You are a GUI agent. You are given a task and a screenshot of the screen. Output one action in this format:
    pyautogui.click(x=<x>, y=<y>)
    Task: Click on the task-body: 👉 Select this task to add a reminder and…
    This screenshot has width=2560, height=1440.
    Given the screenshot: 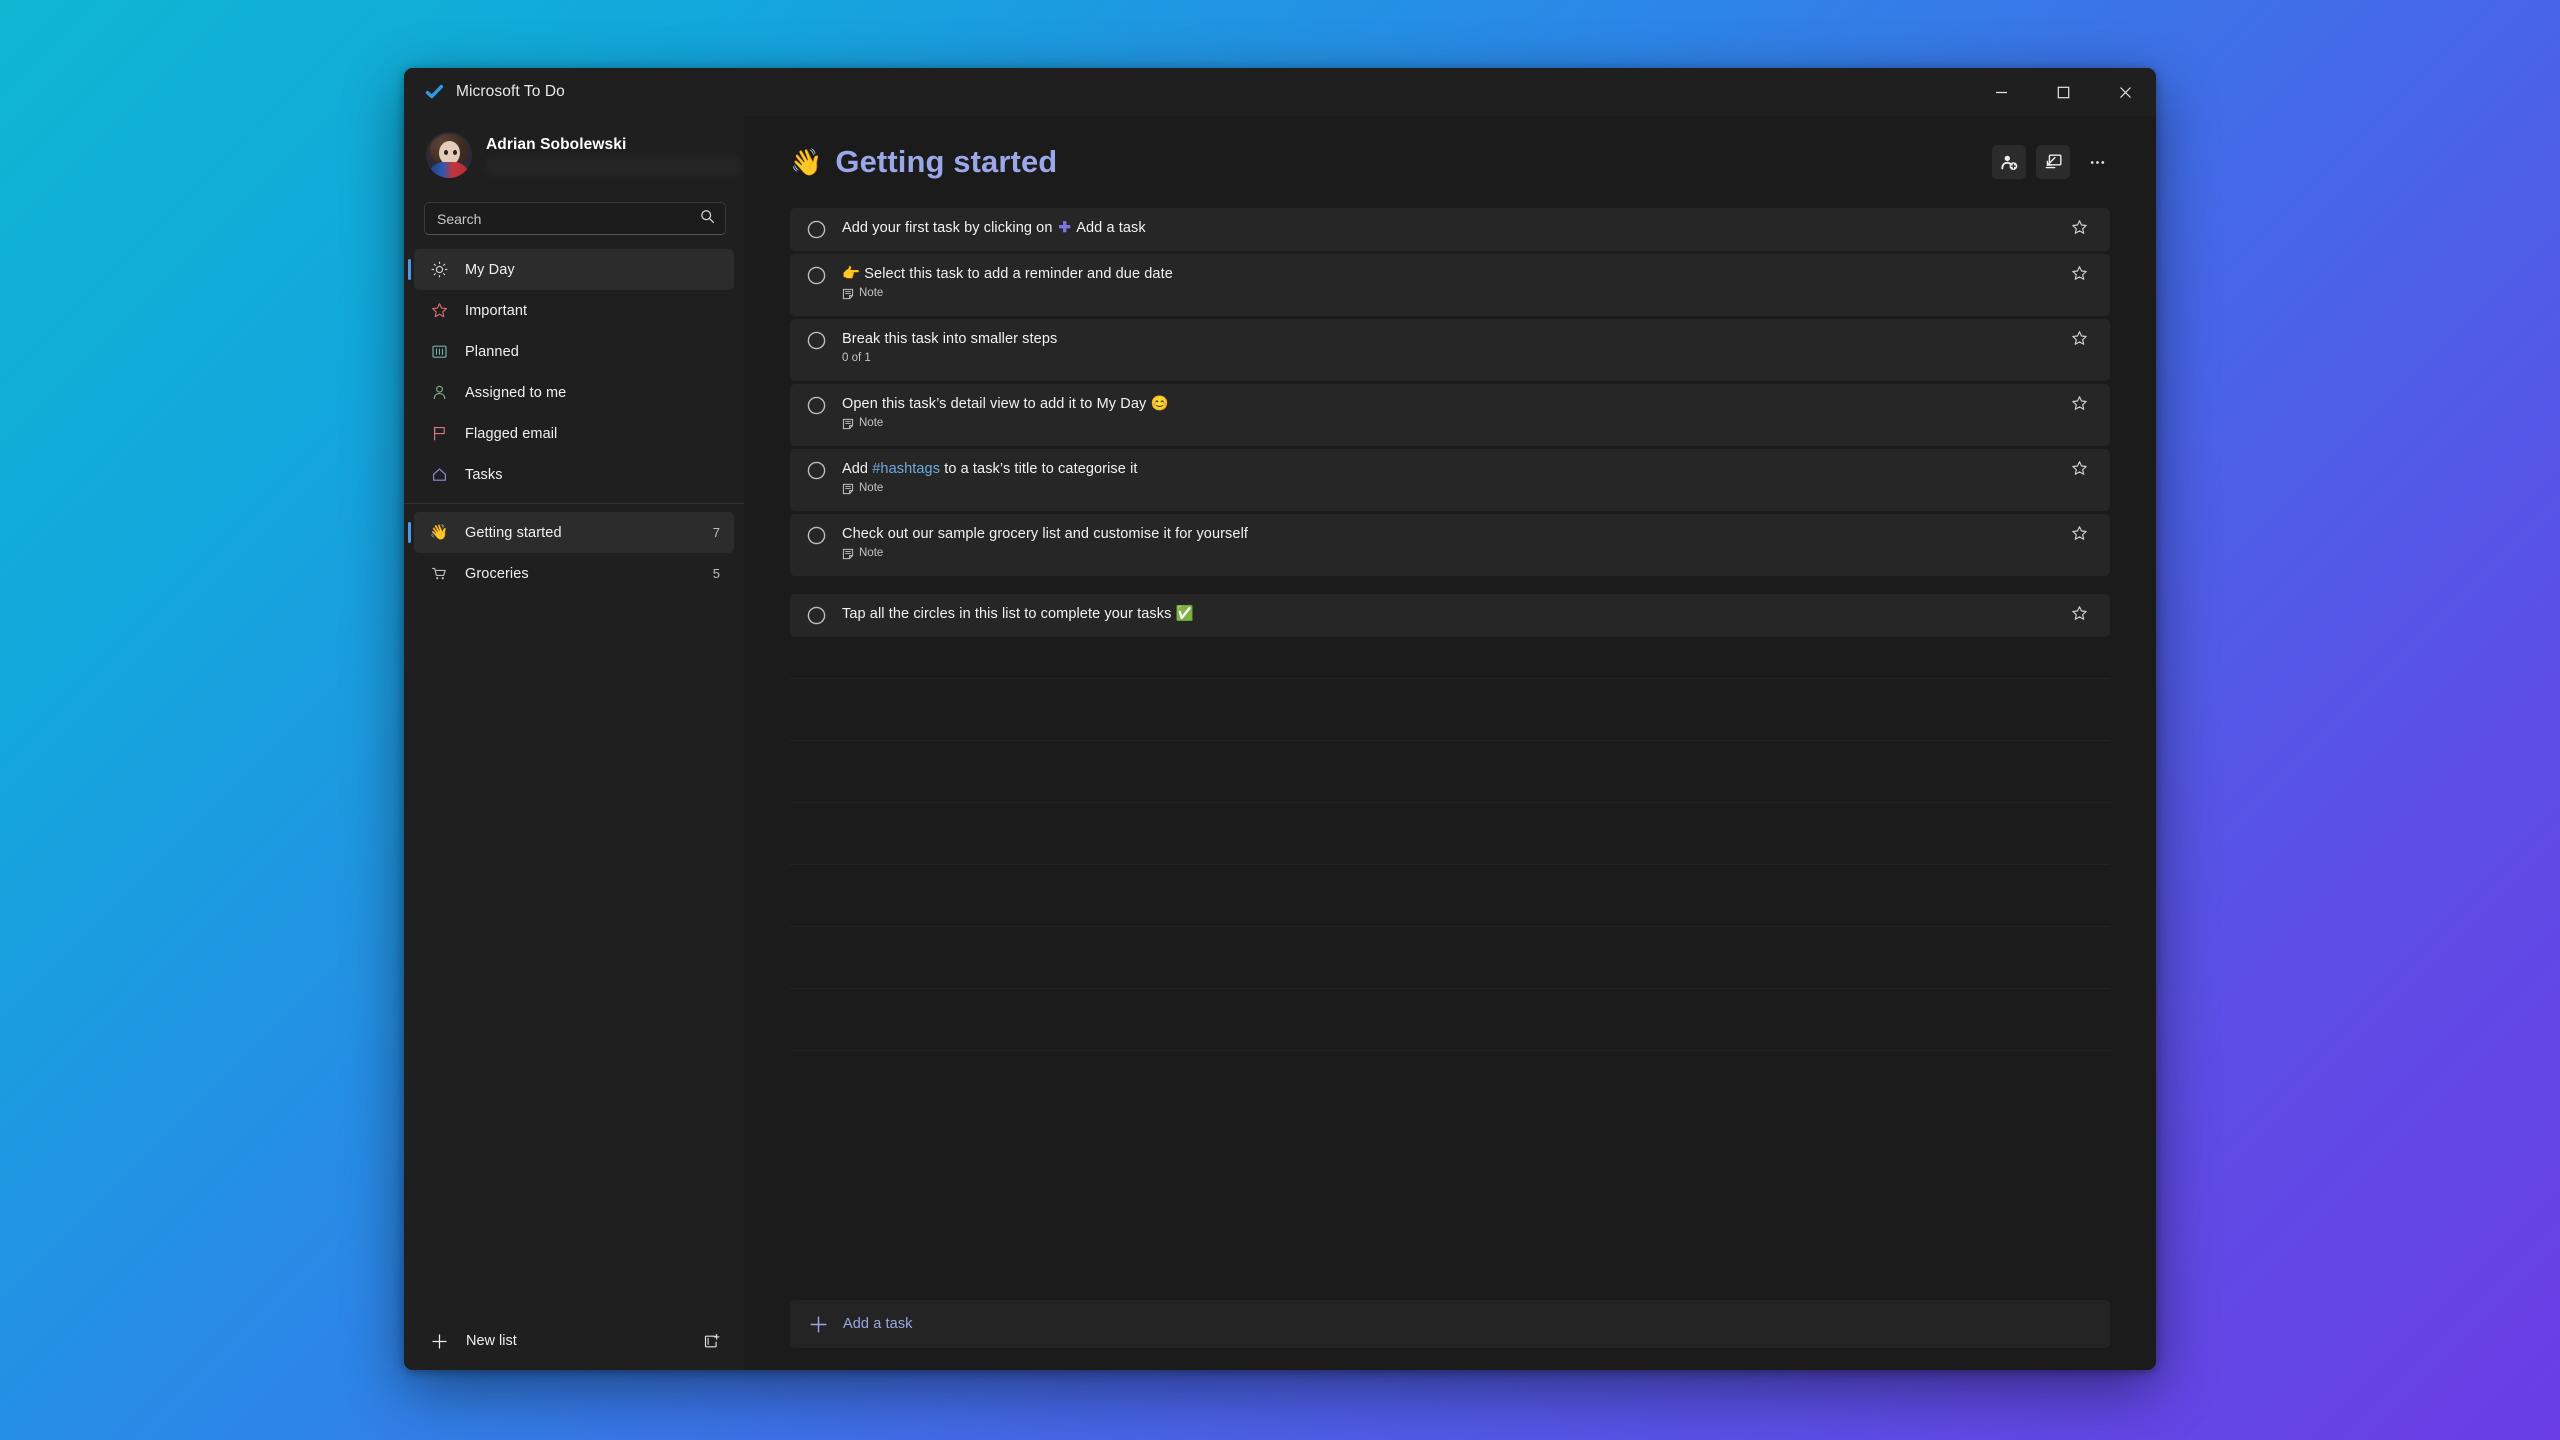 What is the action you would take?
    pyautogui.click(x=1453, y=277)
    